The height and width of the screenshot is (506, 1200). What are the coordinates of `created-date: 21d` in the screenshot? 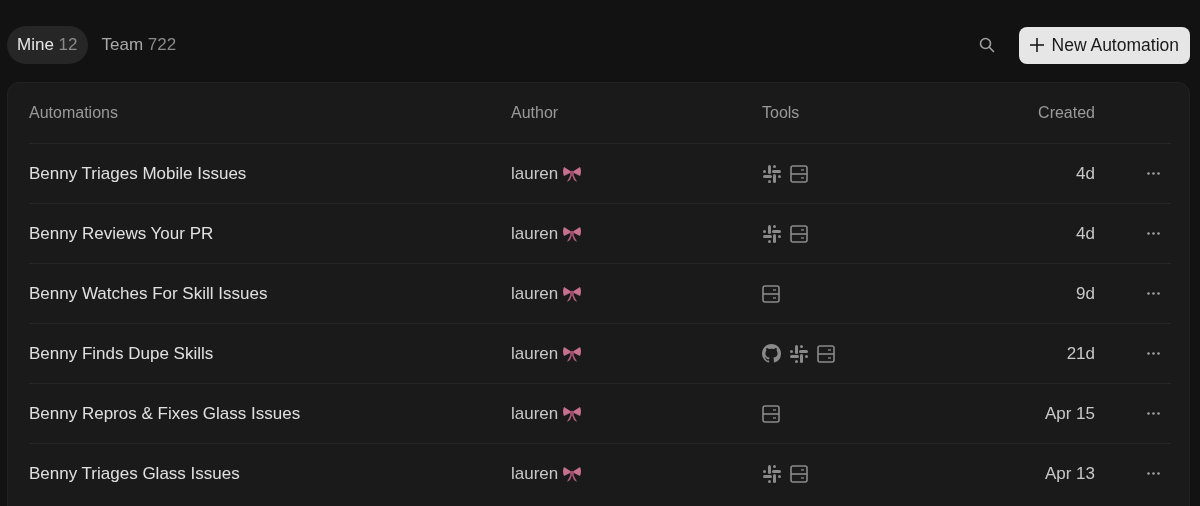 It's located at (1080, 353).